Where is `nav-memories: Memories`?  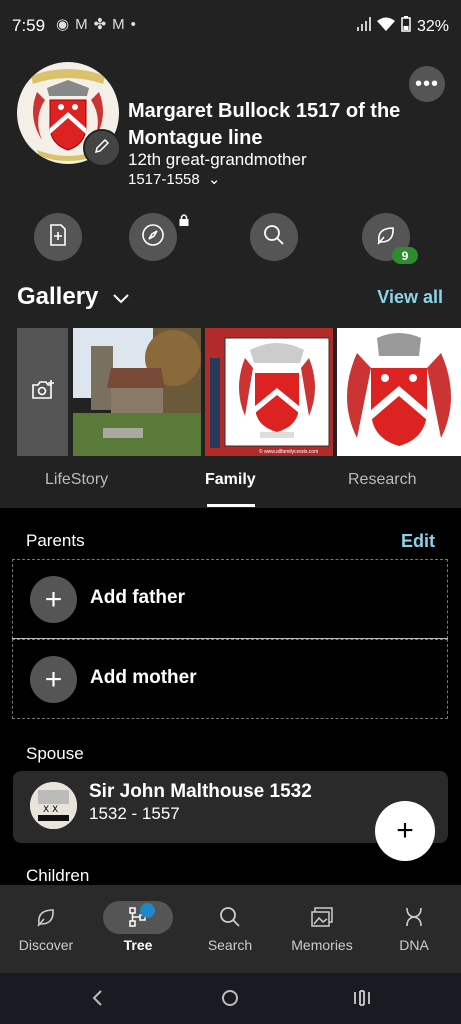 nav-memories: Memories is located at coordinates (322, 929).